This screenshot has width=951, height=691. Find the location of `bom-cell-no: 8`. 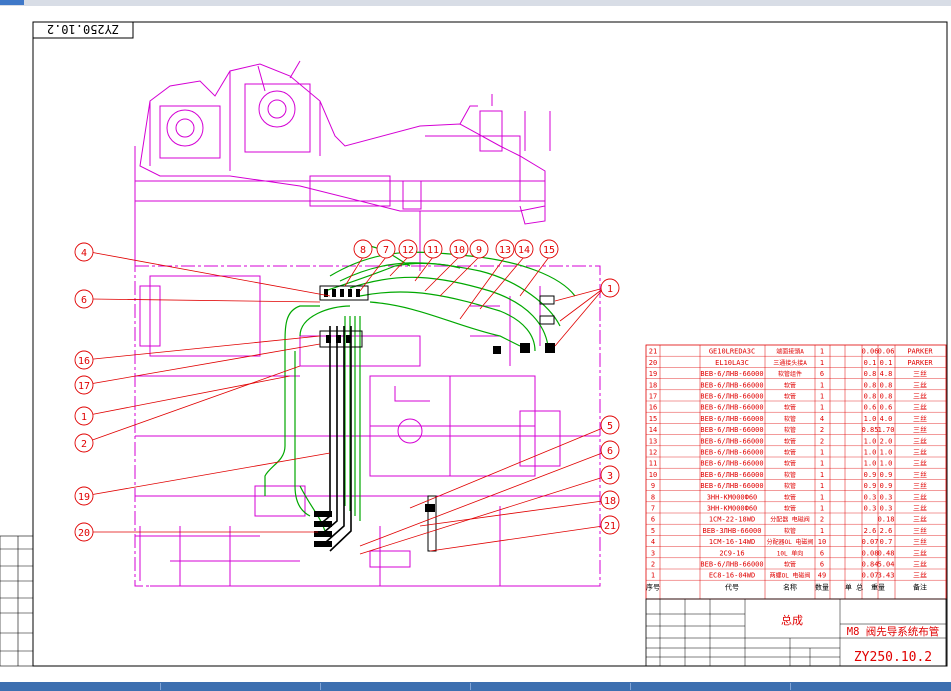

bom-cell-no: 8 is located at coordinates (653, 497).